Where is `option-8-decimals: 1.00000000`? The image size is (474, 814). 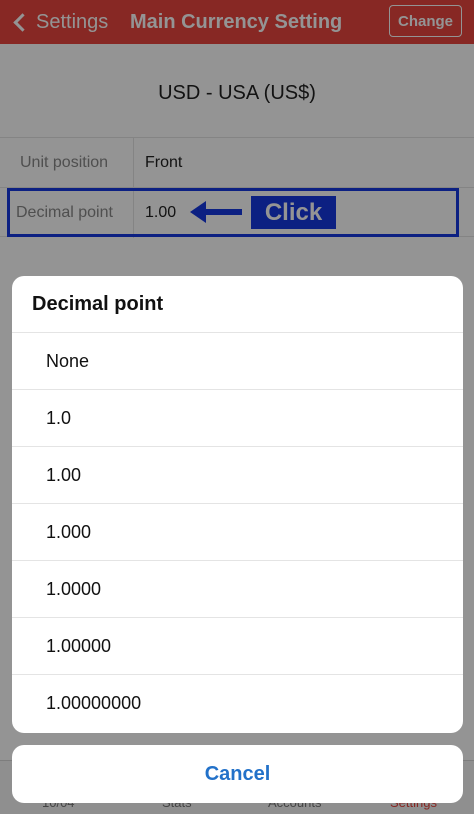
option-8-decimals: 1.00000000 is located at coordinates (237, 703).